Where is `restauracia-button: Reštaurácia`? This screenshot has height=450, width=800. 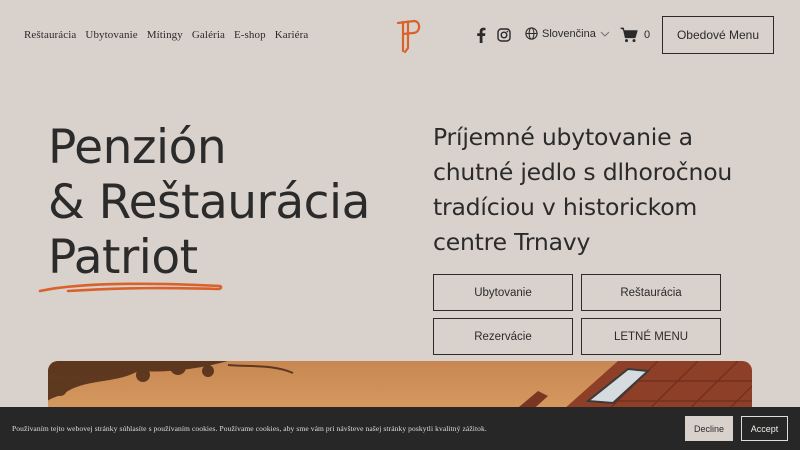 restauracia-button: Reštaurácia is located at coordinates (651, 292).